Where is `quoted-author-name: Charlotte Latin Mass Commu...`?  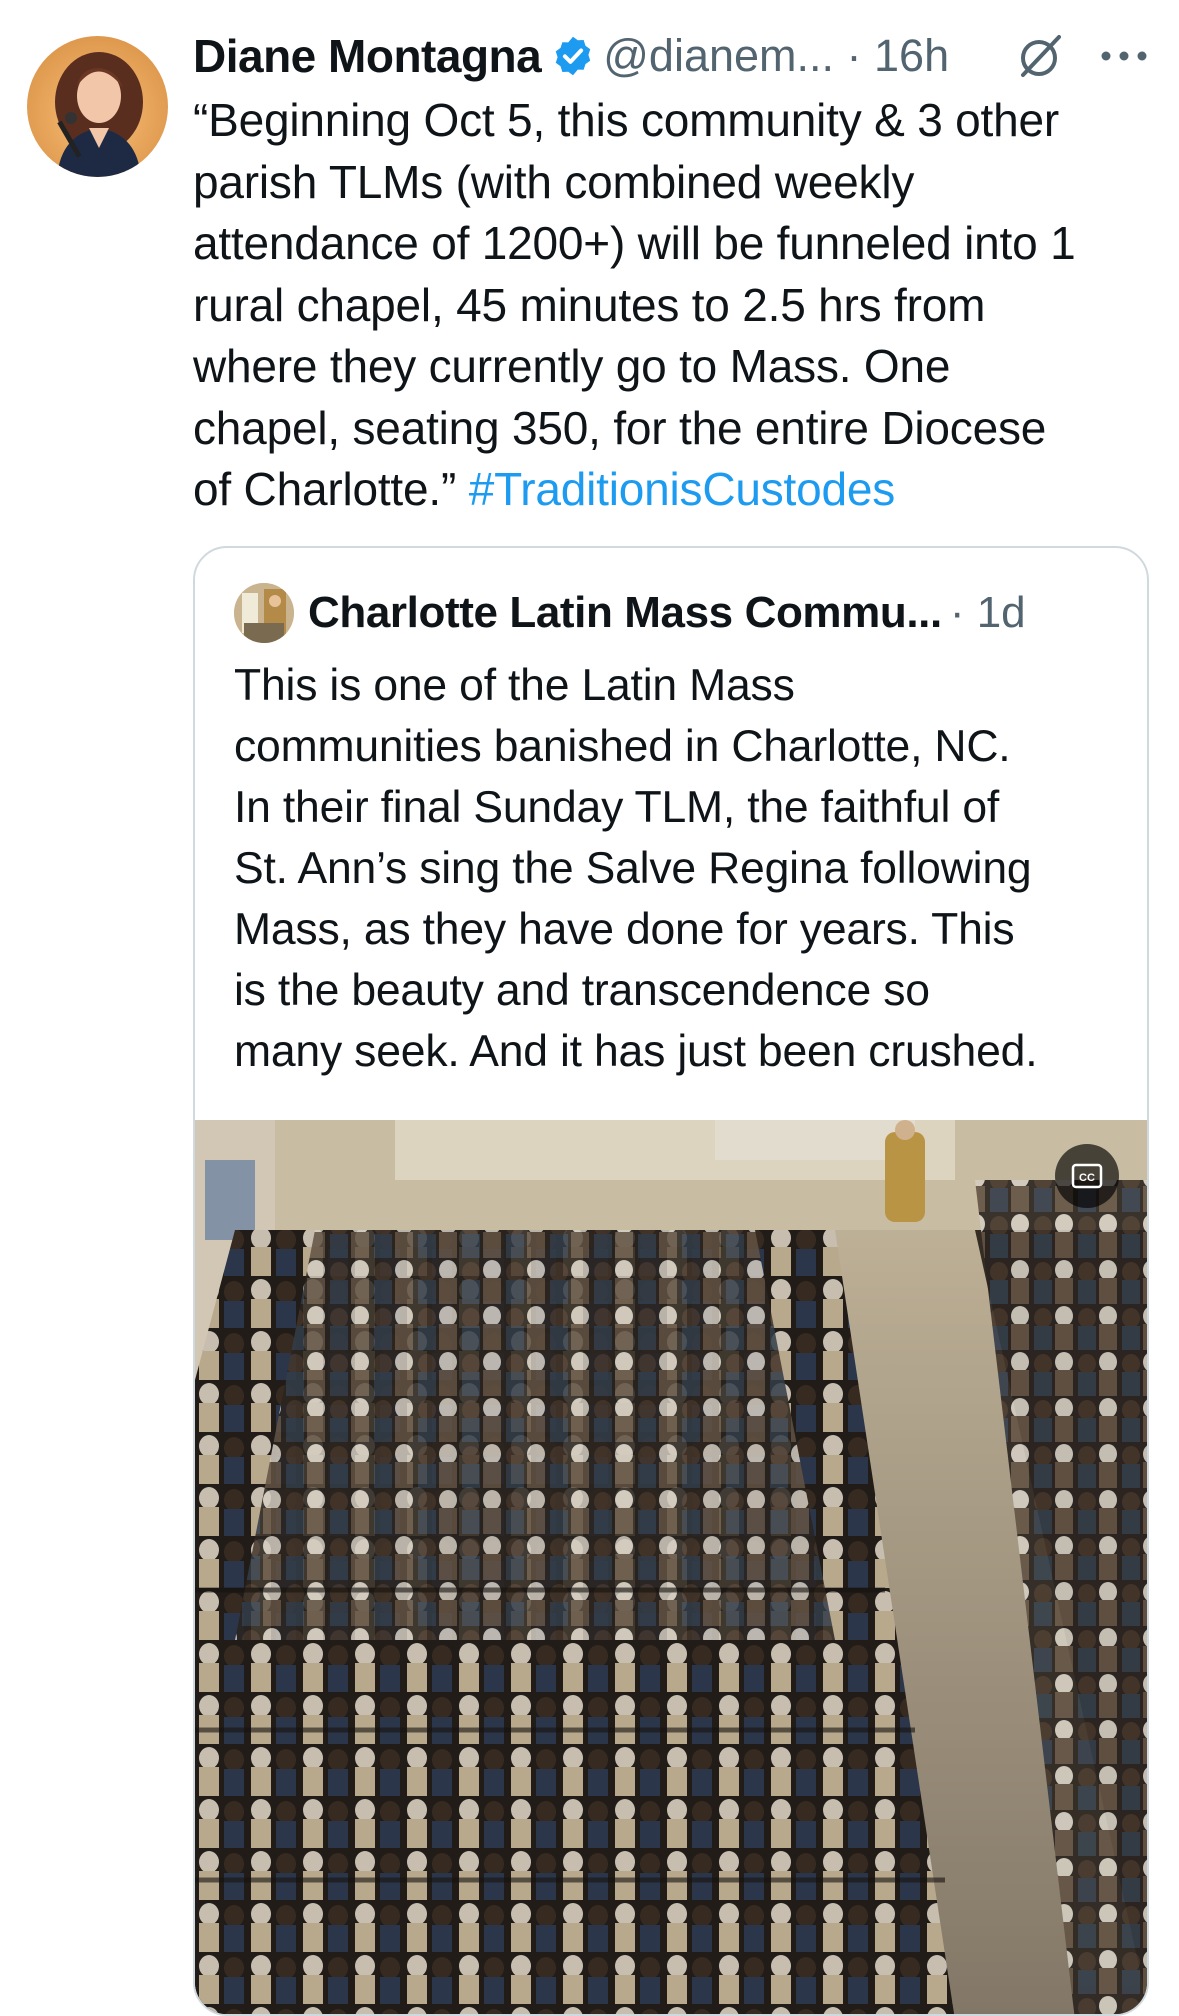 quoted-author-name: Charlotte Latin Mass Commu... is located at coordinates (625, 613).